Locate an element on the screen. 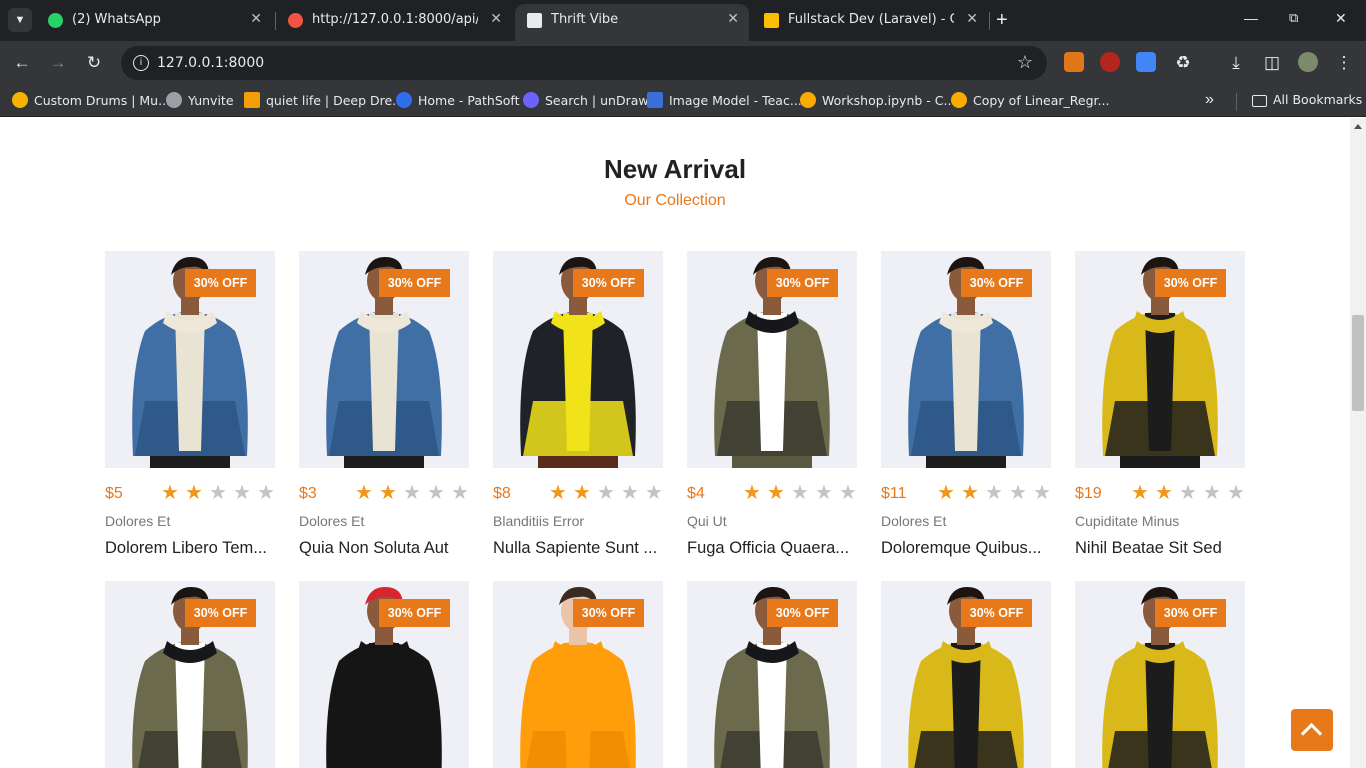 This screenshot has width=1366, height=768. scrollbar-thumb is located at coordinates (1358, 363).